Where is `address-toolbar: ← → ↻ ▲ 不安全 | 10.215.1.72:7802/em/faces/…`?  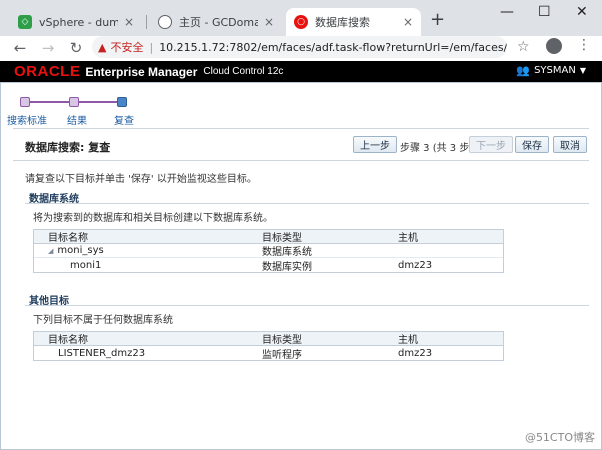
address-toolbar: ← → ↻ ▲ 不安全 | 10.215.1.72:7802/em/faces/… is located at coordinates (301, 48).